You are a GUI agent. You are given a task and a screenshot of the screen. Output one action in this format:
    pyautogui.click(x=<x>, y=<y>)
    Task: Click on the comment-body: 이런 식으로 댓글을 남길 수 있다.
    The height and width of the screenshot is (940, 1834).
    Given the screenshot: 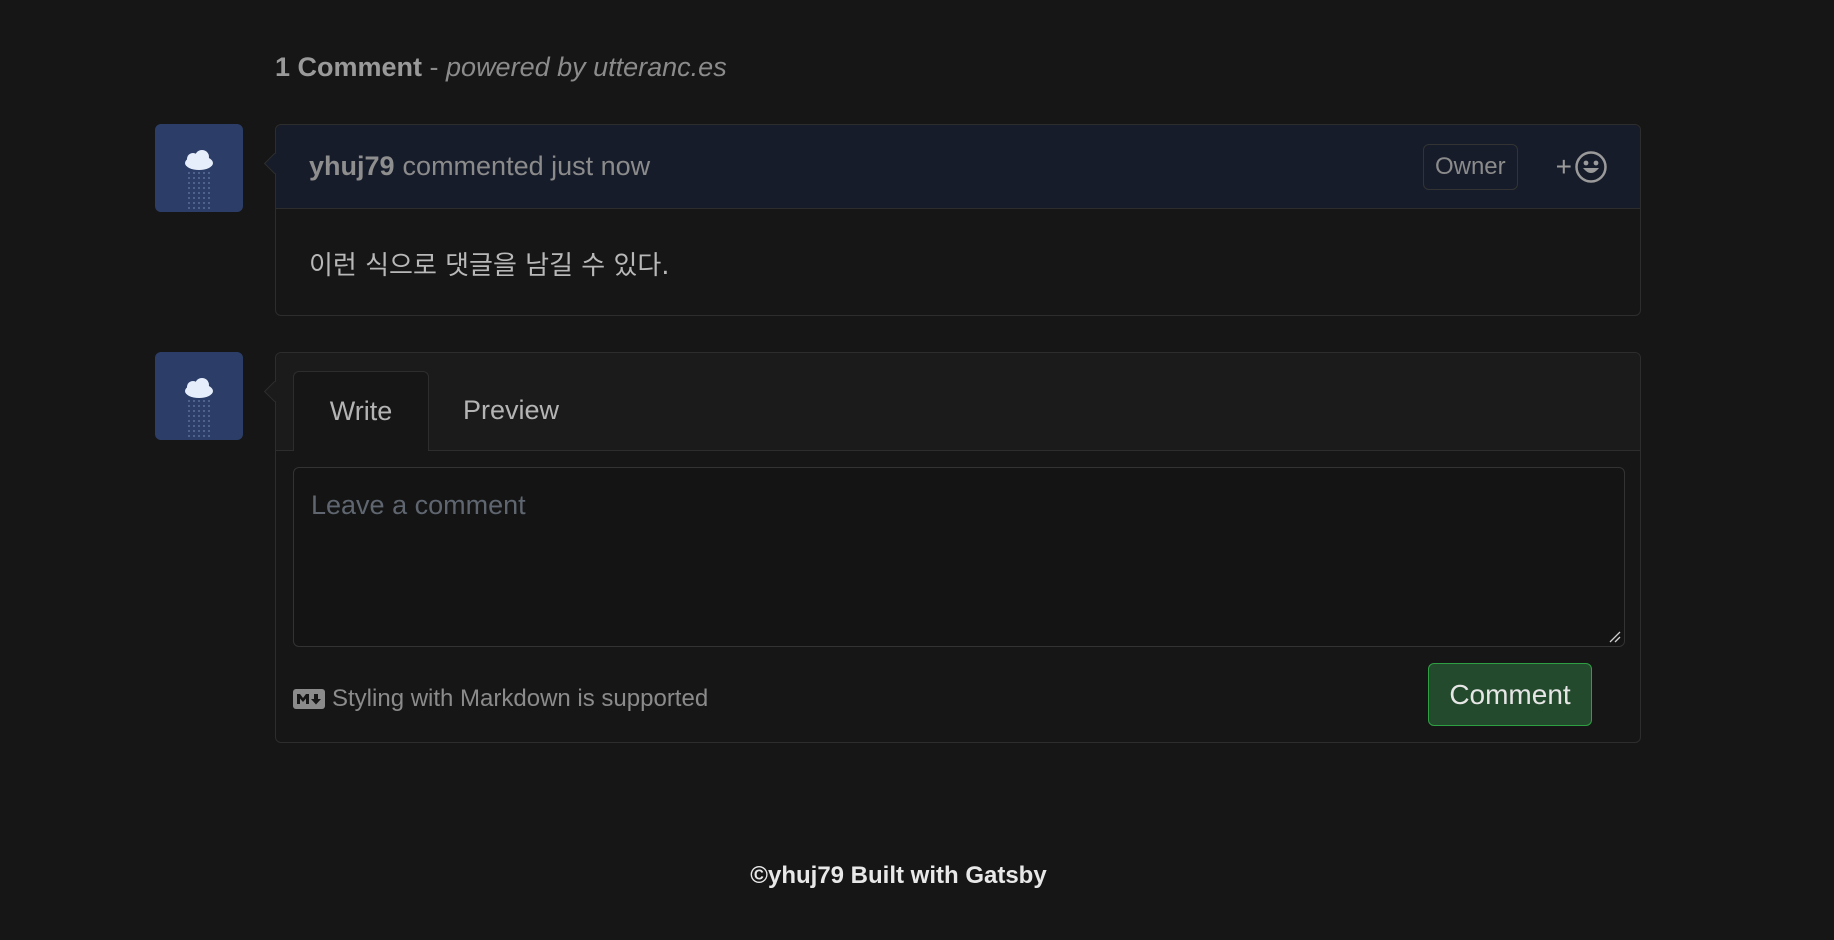 What is the action you would take?
    pyautogui.click(x=489, y=266)
    